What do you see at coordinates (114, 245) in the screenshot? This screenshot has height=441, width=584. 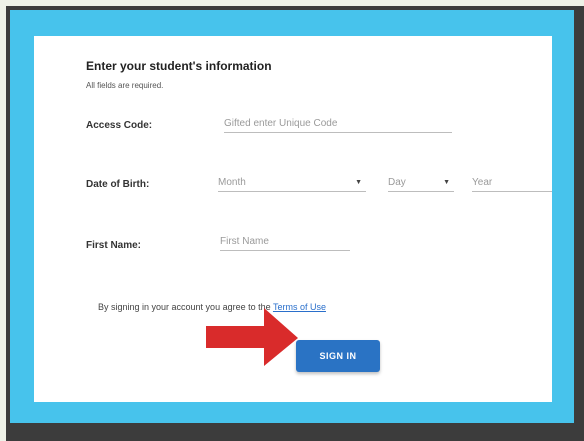 I see `first-name-label: First Name:` at bounding box center [114, 245].